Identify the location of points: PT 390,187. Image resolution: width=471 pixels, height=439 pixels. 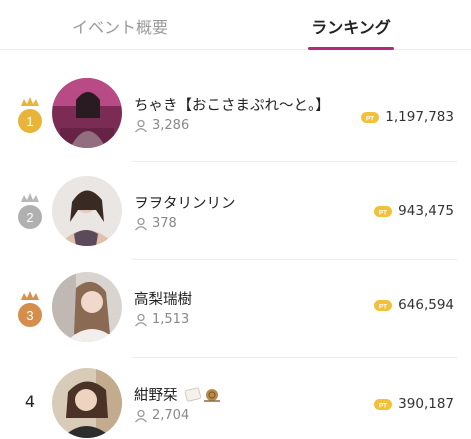
(414, 404).